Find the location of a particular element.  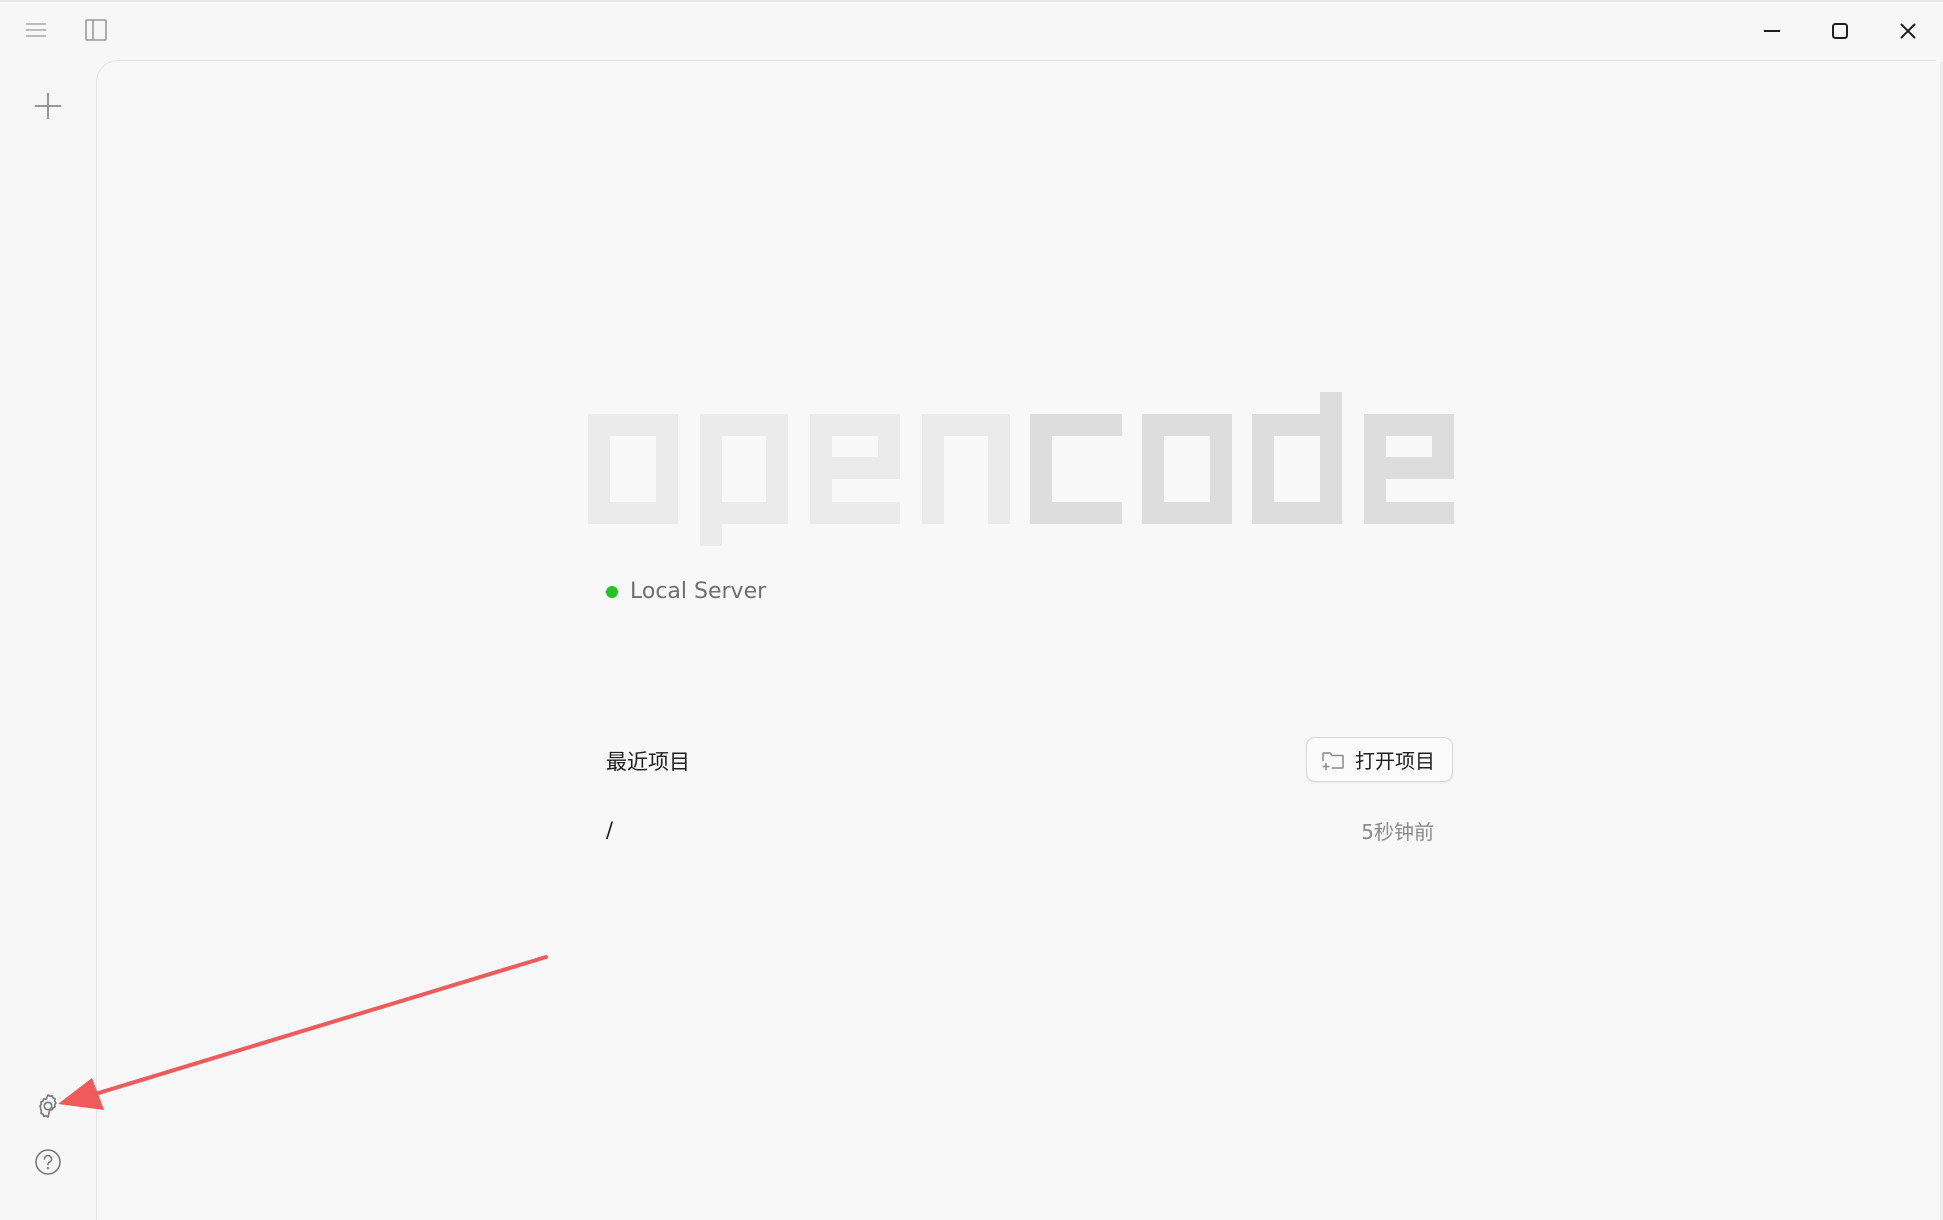

hamburger-menu-icon is located at coordinates (36, 30).